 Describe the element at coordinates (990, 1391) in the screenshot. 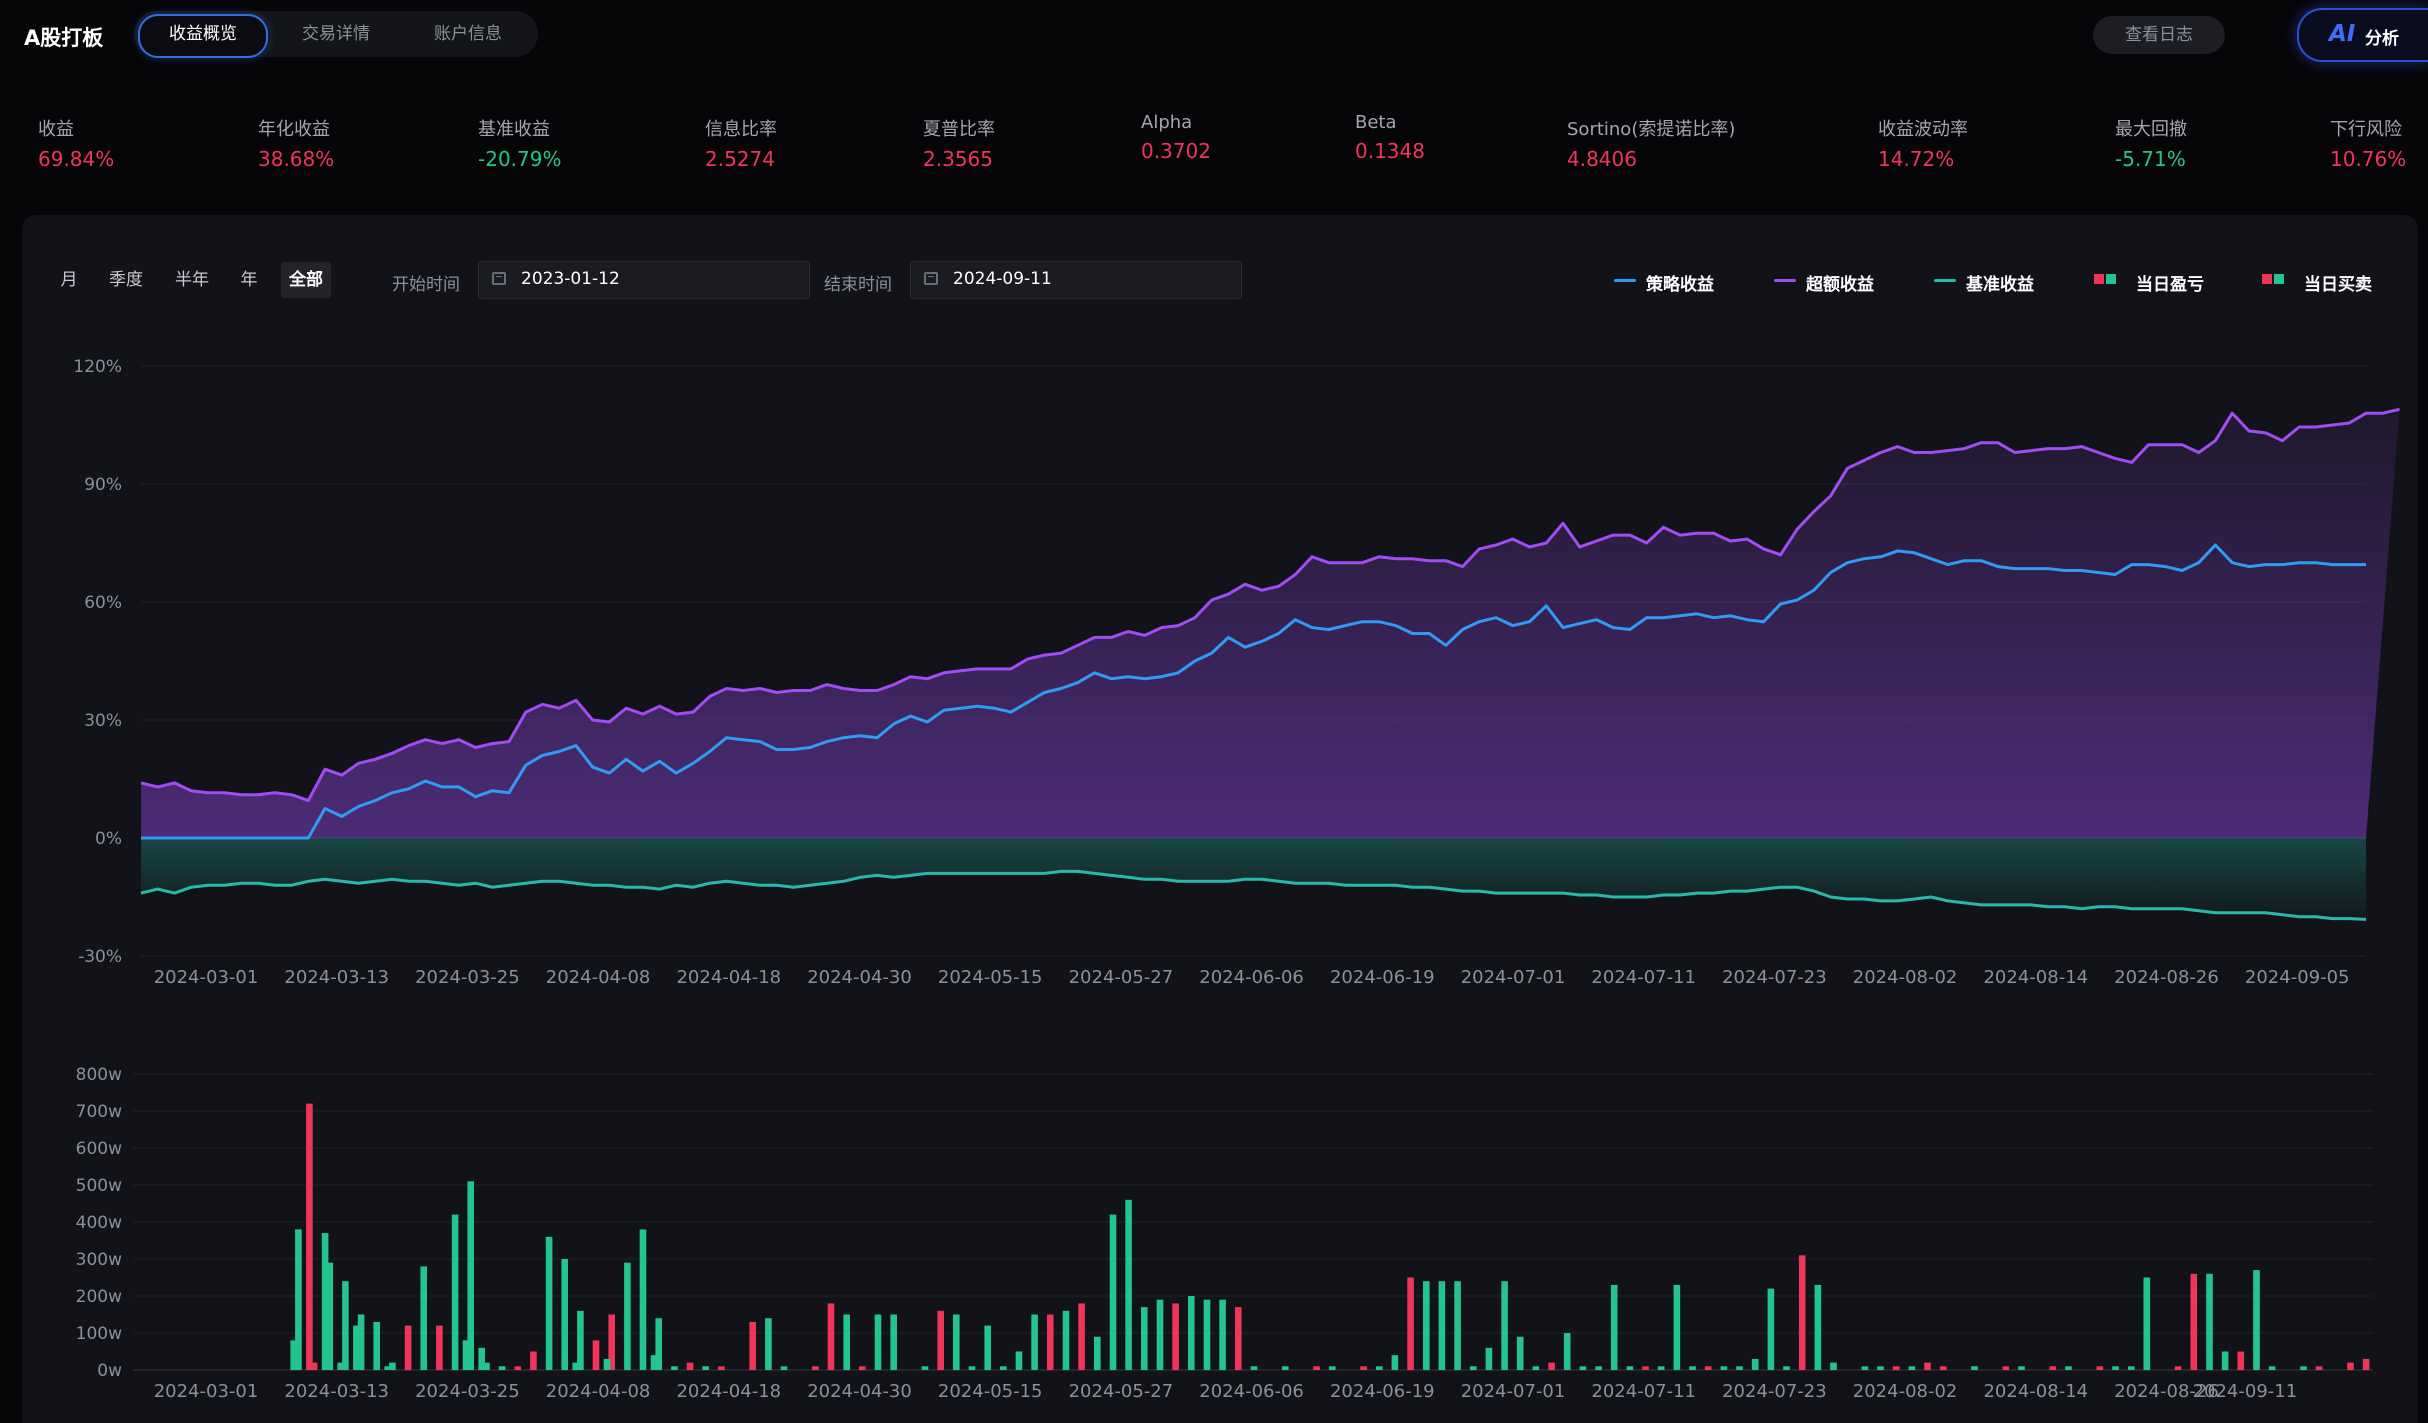

I see `x-tick-label: 2024-05-15` at that location.